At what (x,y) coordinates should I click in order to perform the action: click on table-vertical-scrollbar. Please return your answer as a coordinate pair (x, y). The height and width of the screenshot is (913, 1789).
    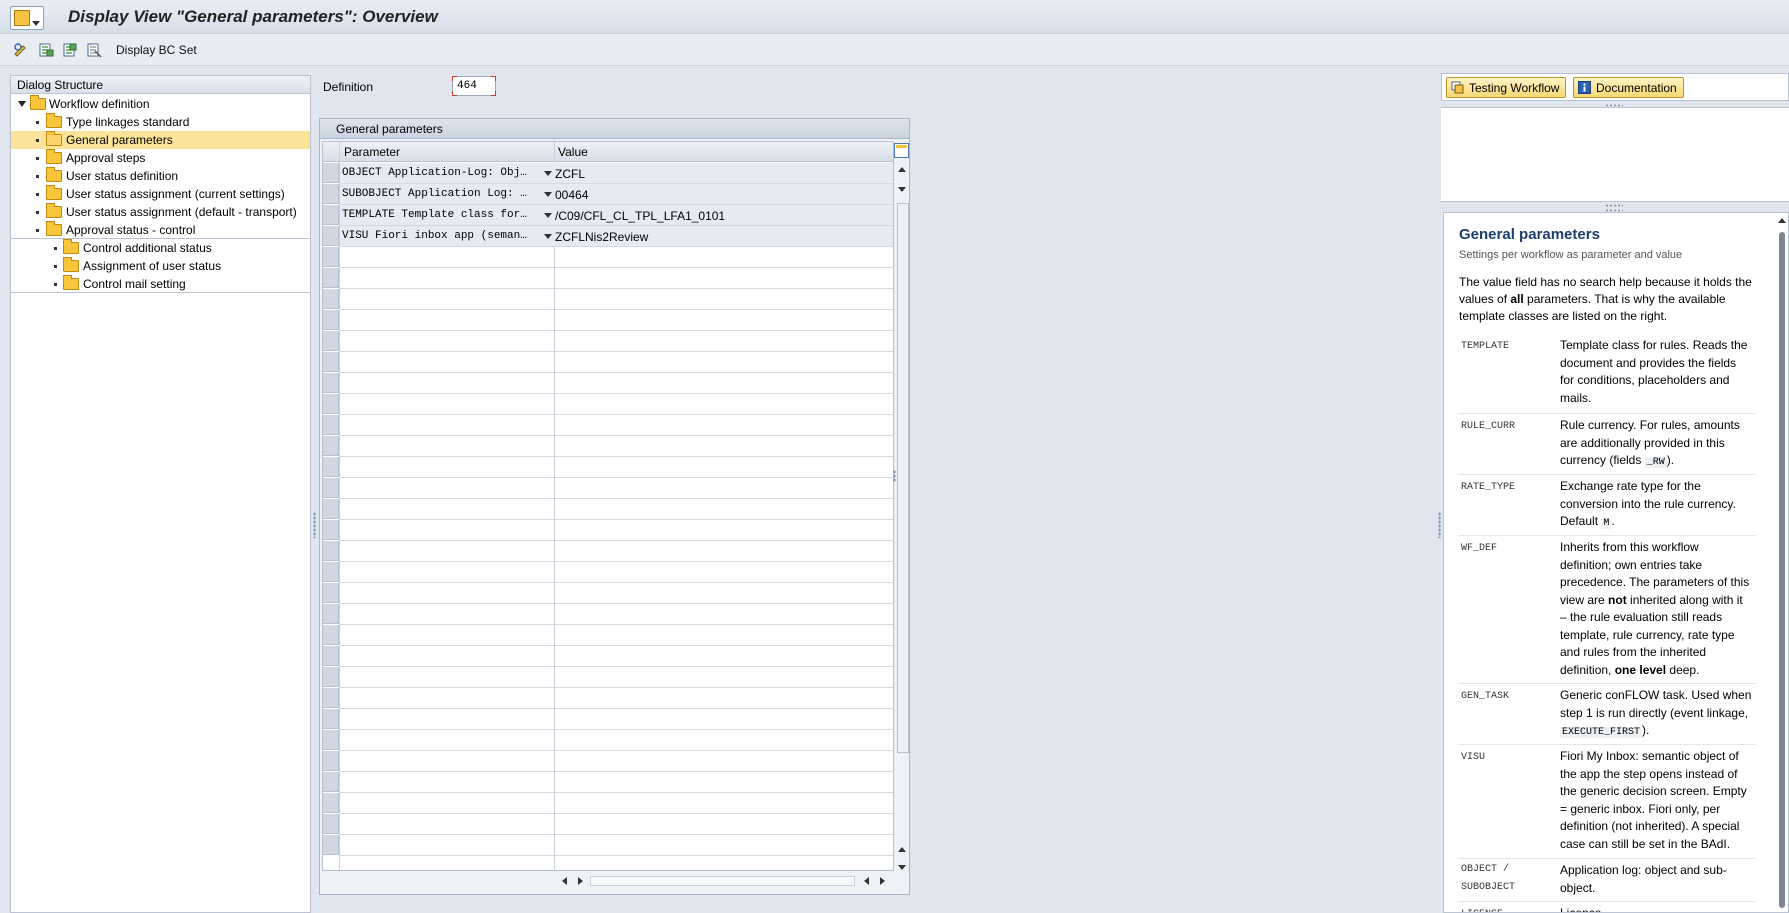
    Looking at the image, I should click on (902, 518).